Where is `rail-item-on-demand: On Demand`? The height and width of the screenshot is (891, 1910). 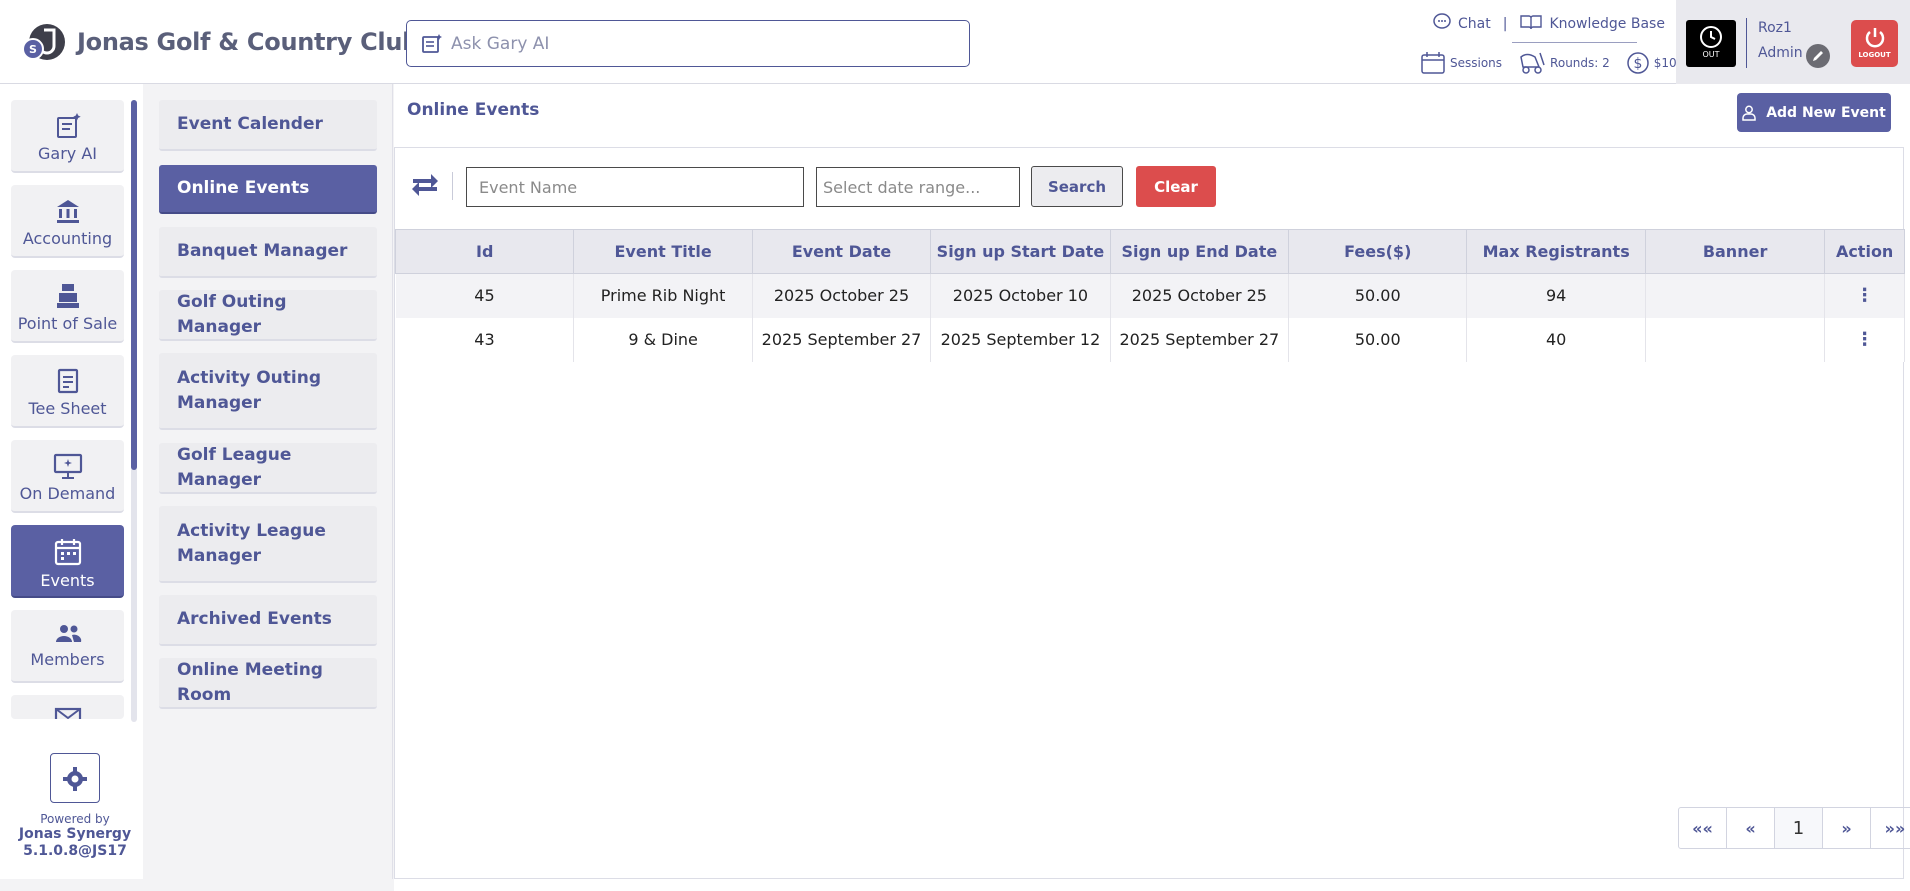
rail-item-on-demand: On Demand is located at coordinates (67, 476).